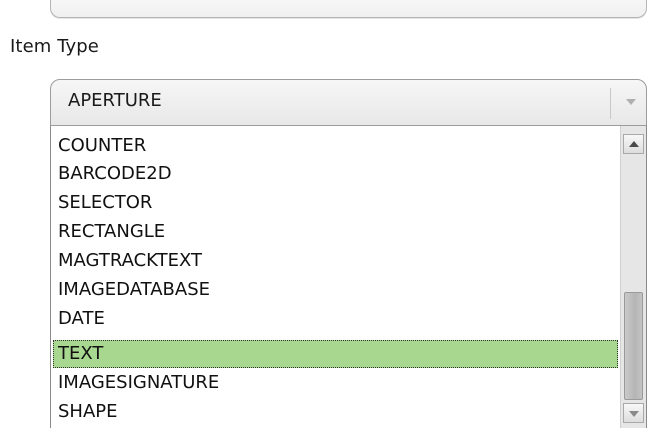  Describe the element at coordinates (610, 103) in the screenshot. I see `combo-separator` at that location.